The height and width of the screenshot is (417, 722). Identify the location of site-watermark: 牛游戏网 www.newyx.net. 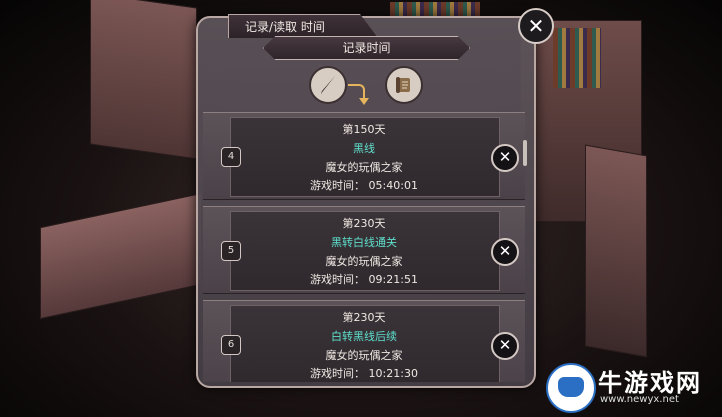
(631, 387).